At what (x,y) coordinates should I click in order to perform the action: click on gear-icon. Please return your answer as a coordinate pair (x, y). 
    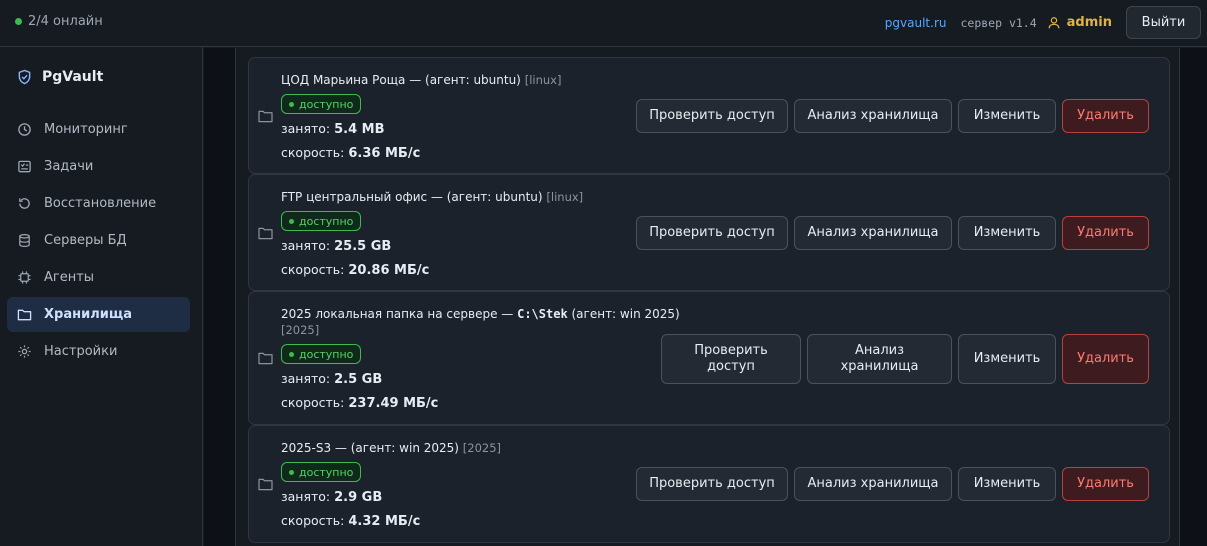
    Looking at the image, I should click on (24, 351).